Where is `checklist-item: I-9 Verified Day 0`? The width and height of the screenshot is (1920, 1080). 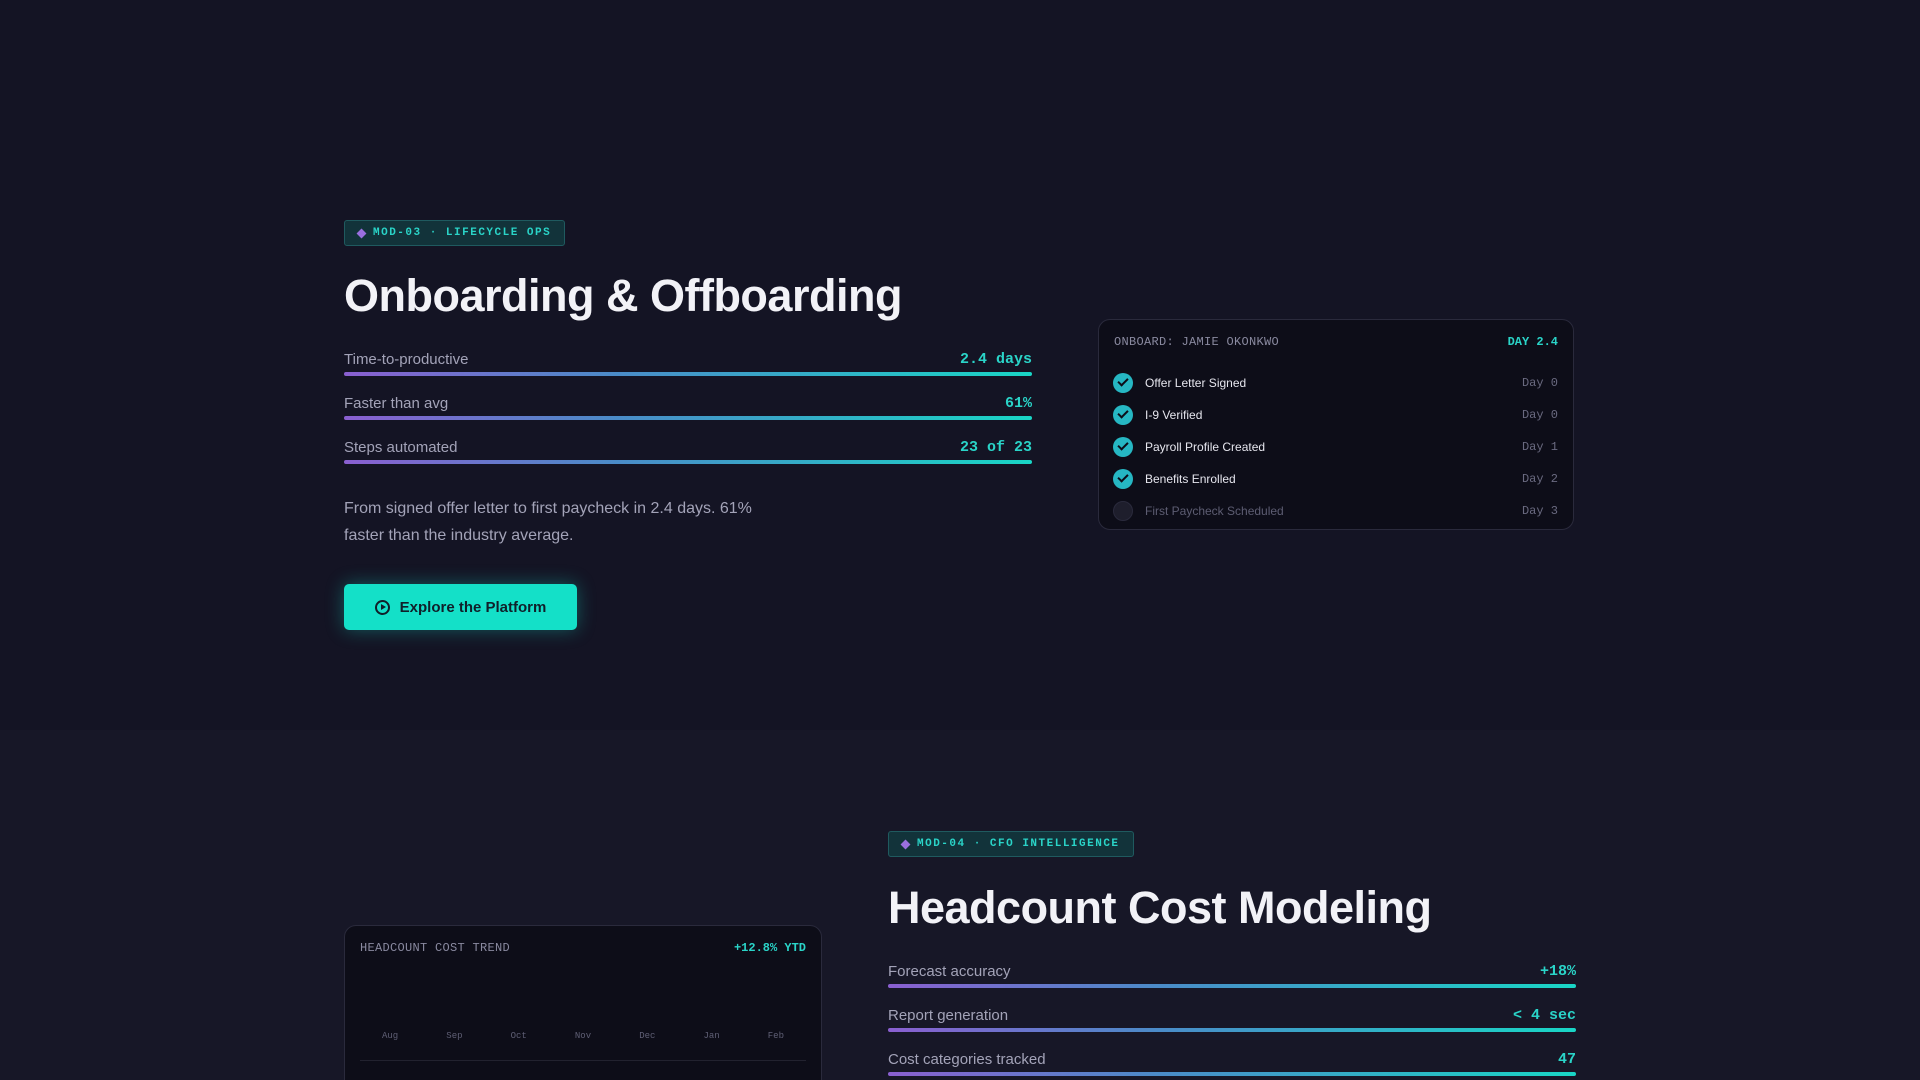
checklist-item: I-9 Verified Day 0 is located at coordinates (1335, 415).